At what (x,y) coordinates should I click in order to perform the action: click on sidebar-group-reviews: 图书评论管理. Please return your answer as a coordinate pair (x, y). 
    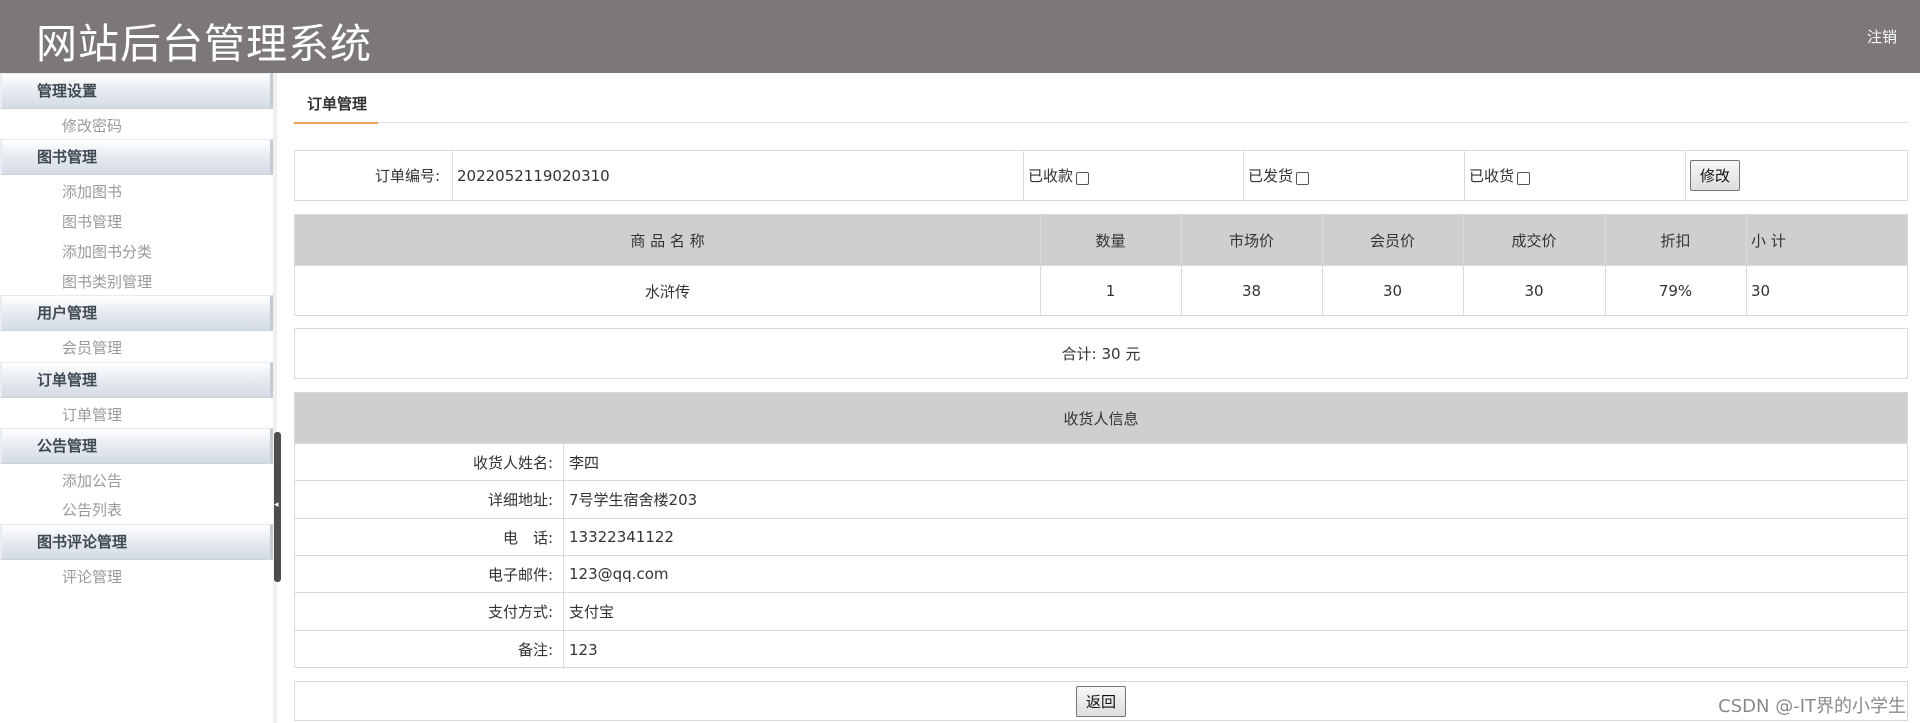
    Looking at the image, I should click on (136, 542).